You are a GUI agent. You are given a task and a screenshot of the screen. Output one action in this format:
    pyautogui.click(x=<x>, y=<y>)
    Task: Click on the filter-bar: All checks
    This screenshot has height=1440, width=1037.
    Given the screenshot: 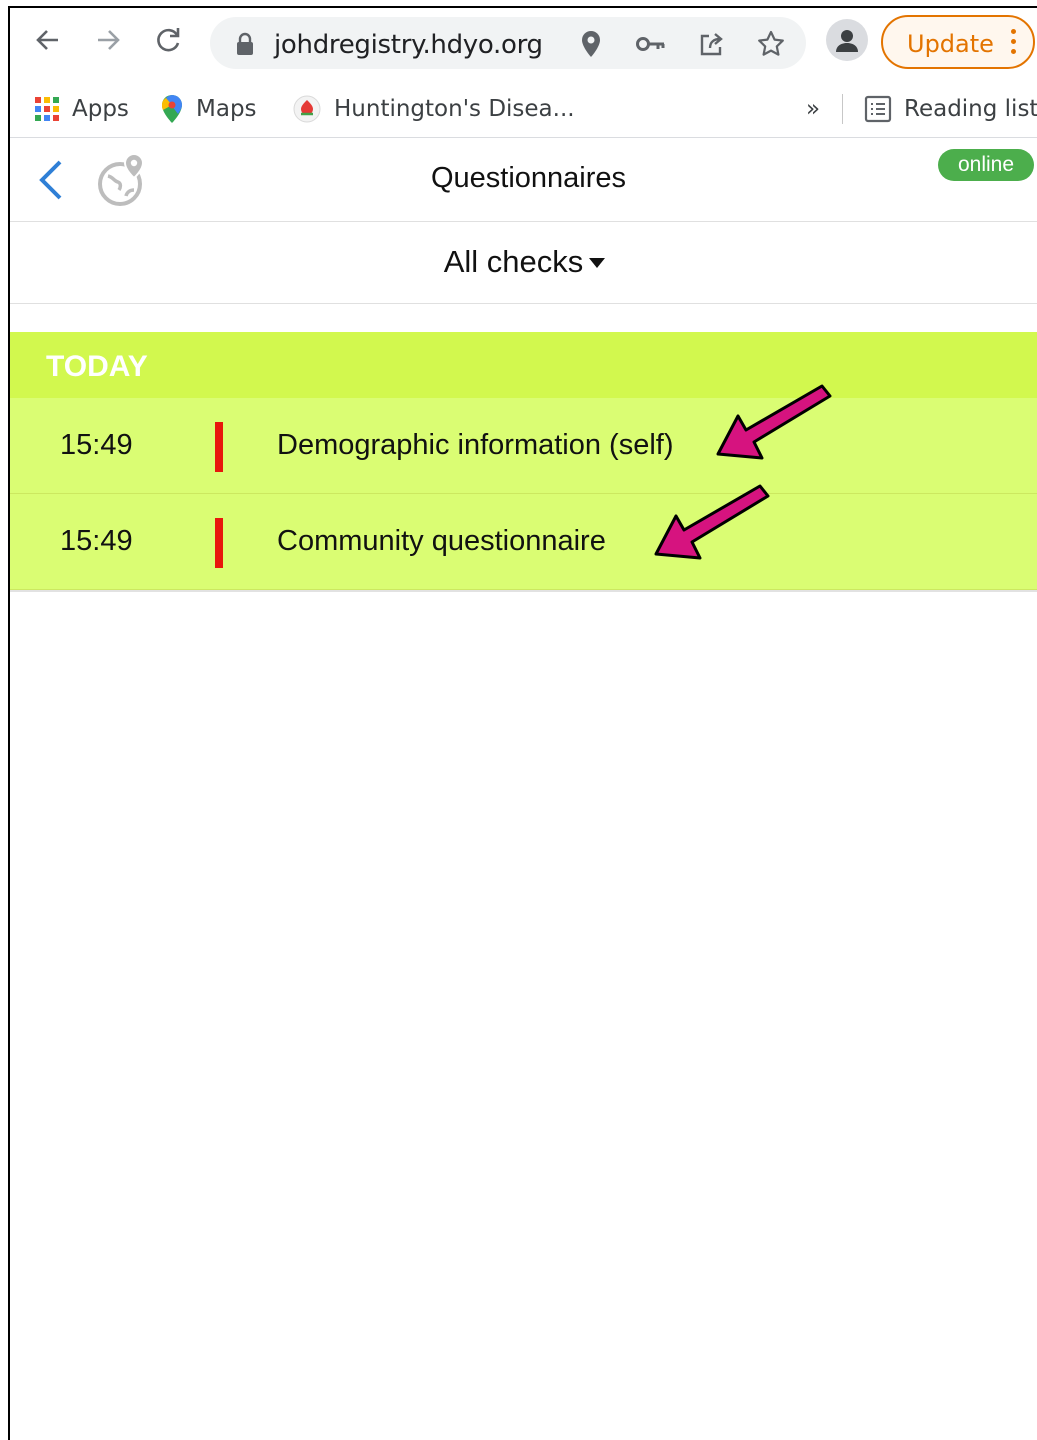 What is the action you would take?
    pyautogui.click(x=523, y=263)
    